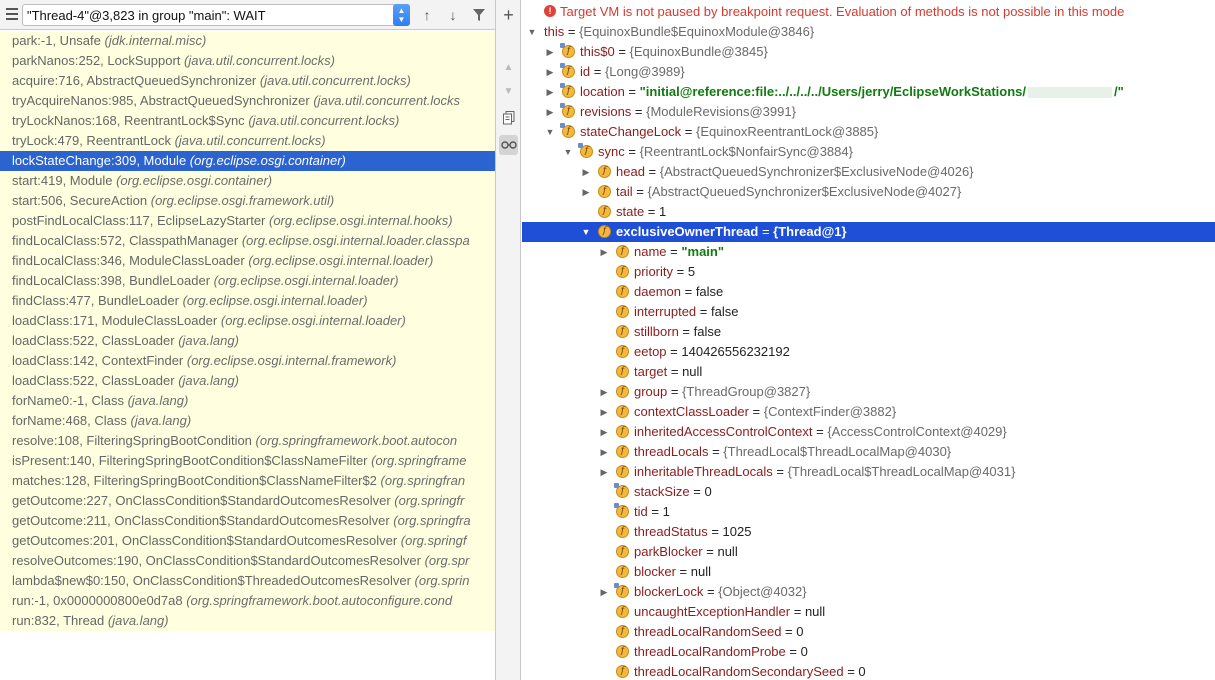  Describe the element at coordinates (868, 272) in the screenshot. I see `variable-row-priority: f priority = 5` at that location.